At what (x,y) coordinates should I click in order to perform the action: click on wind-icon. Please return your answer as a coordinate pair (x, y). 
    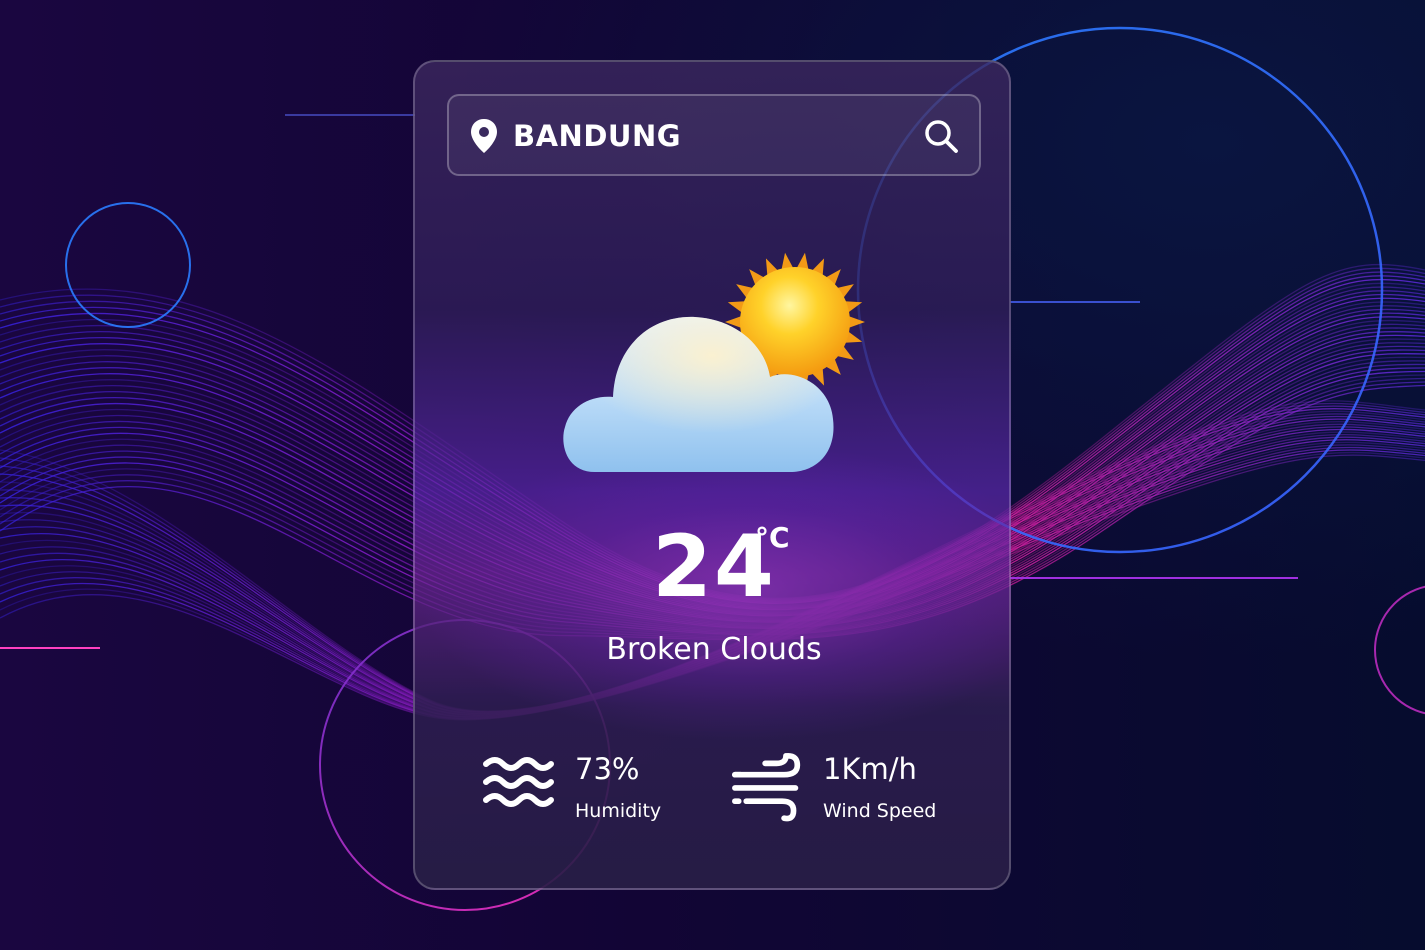
    Looking at the image, I should click on (766, 787).